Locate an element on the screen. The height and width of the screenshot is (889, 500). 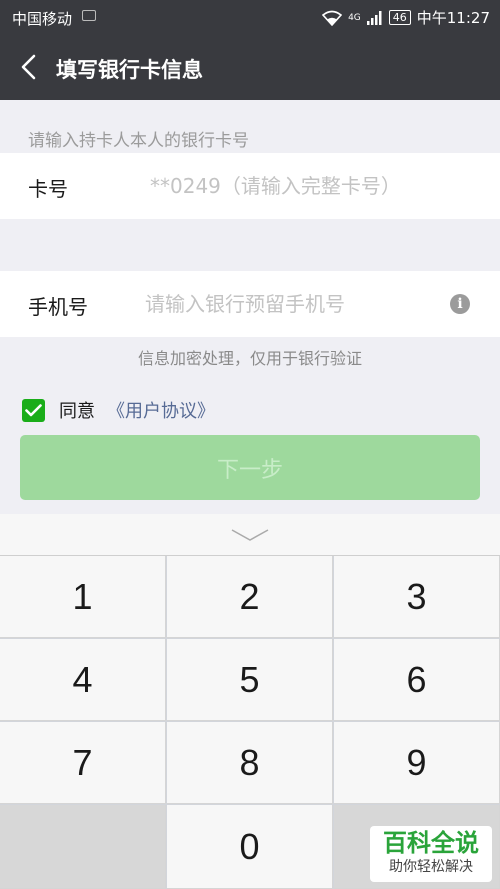
user-agreement-link: 《用户协议》 is located at coordinates (161, 410).